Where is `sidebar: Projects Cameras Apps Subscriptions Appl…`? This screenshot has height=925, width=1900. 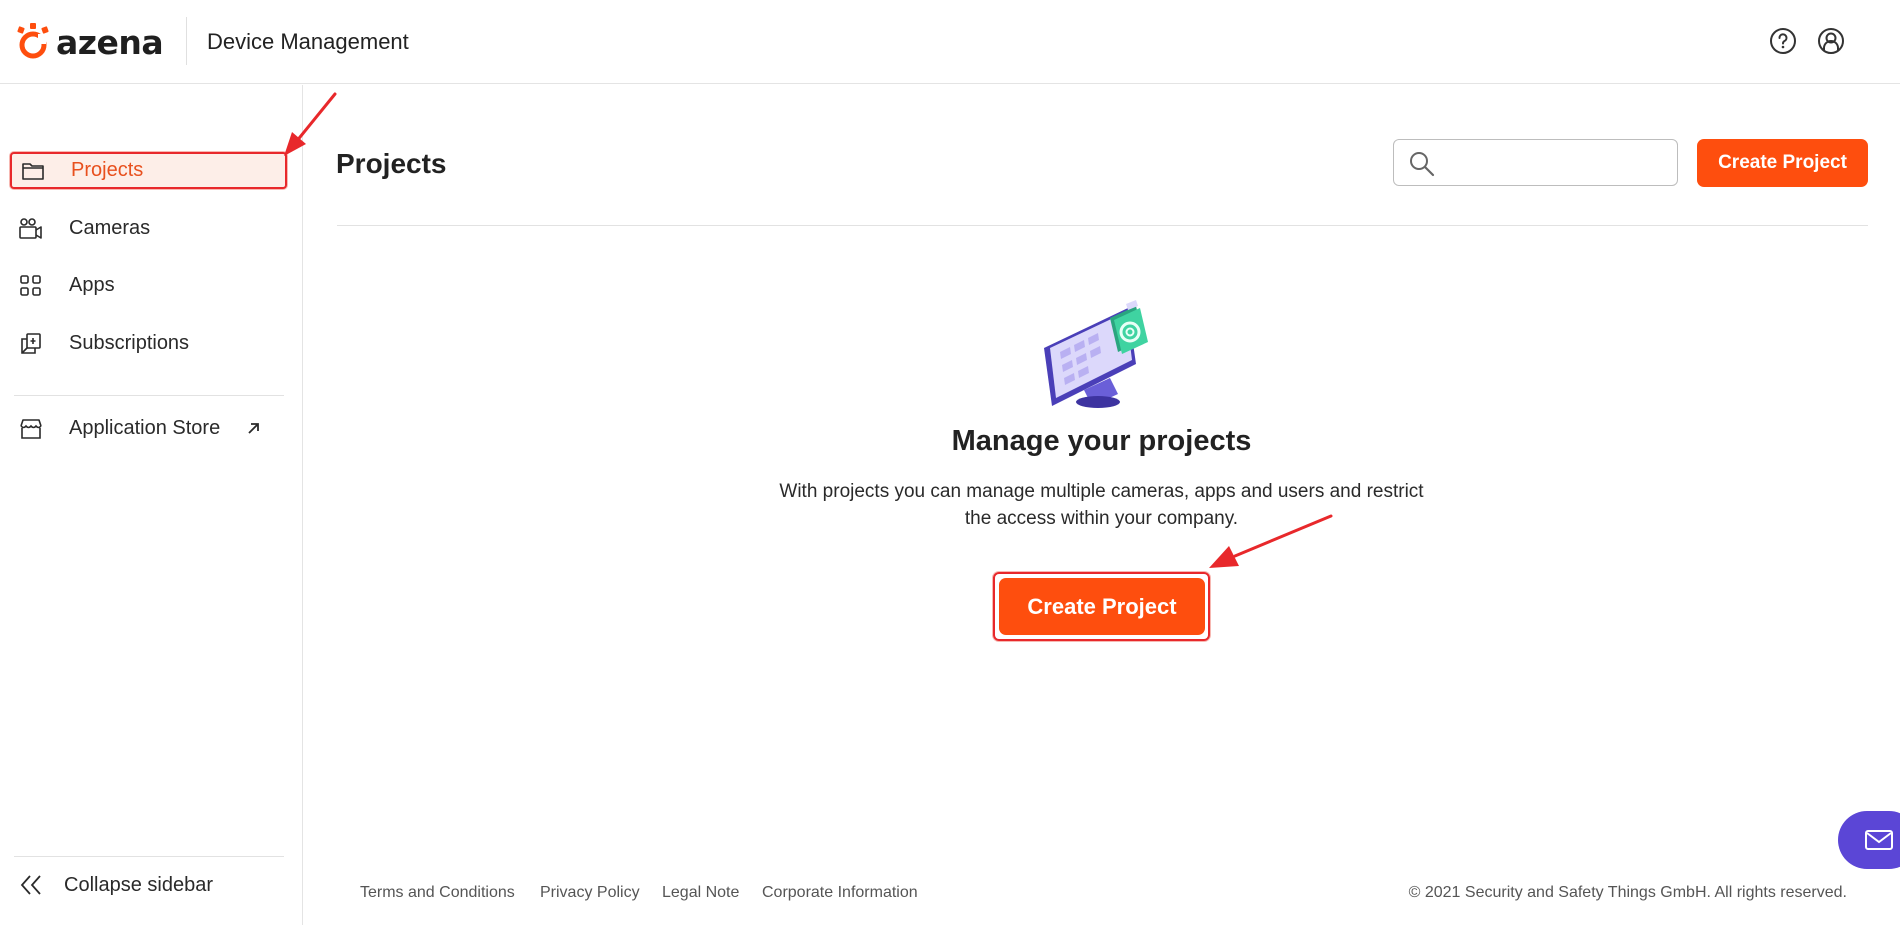 sidebar: Projects Cameras Apps Subscriptions Appl… is located at coordinates (151, 505).